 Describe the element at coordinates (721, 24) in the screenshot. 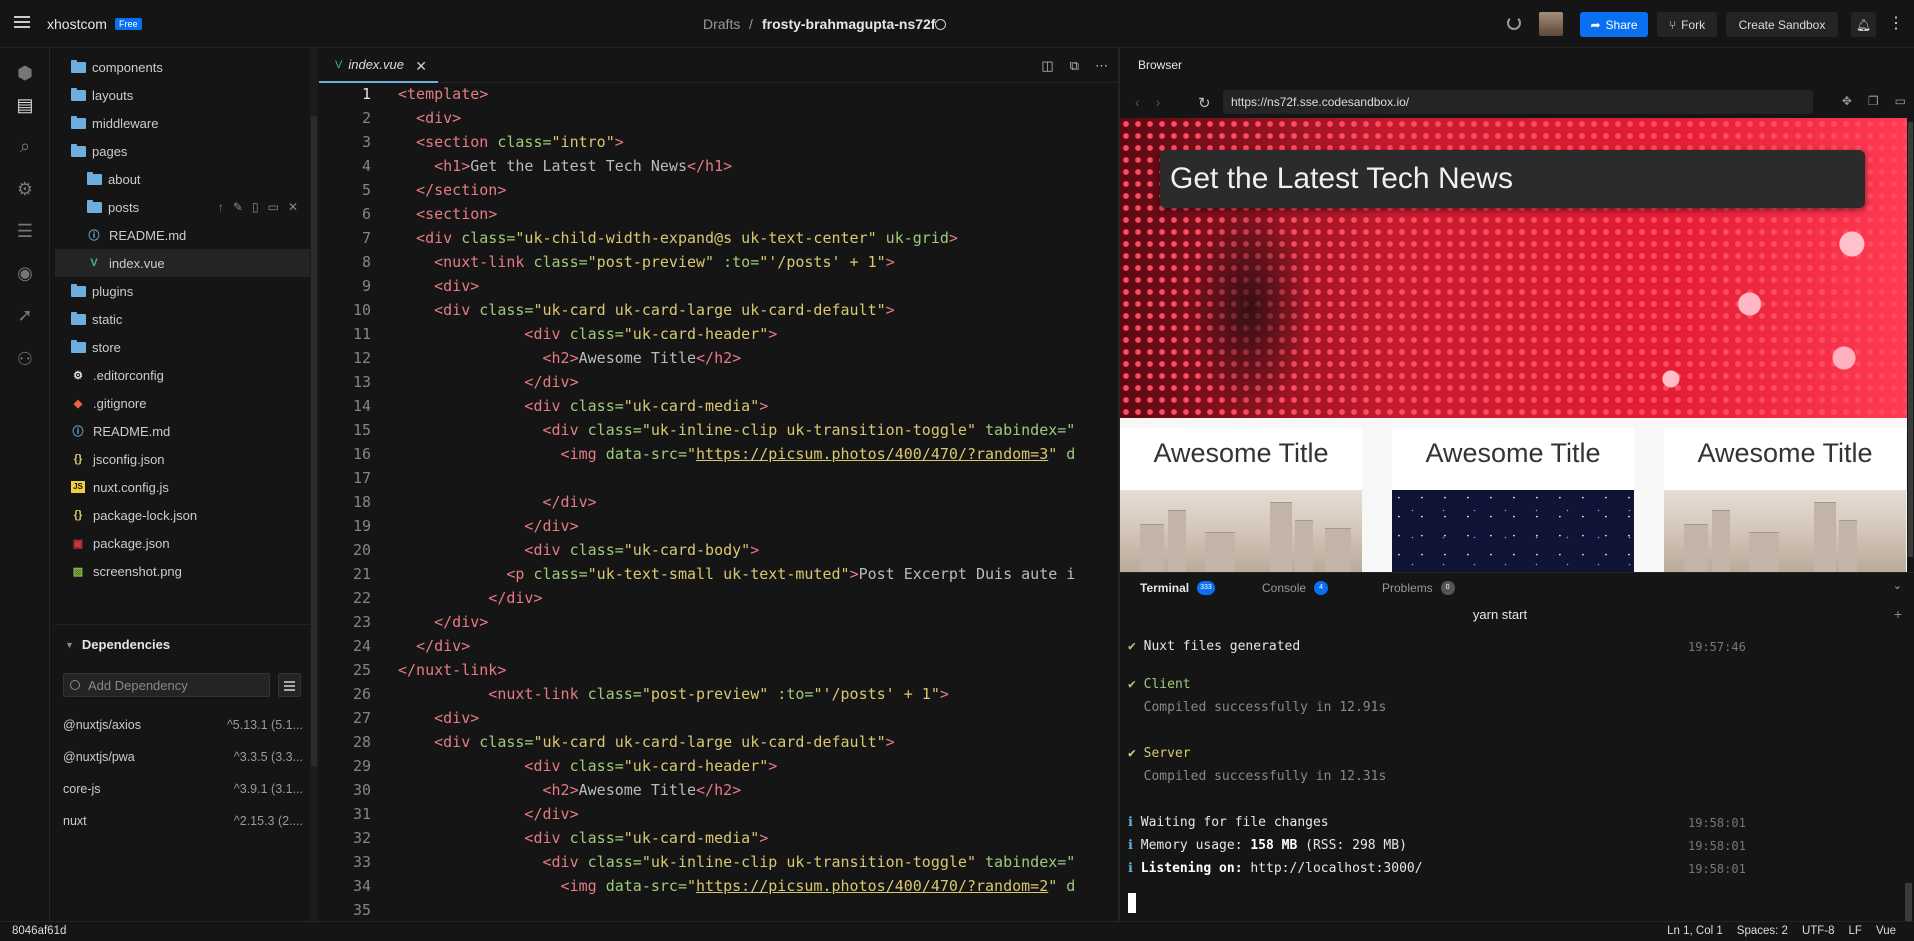

I see `breadcrumb-drafts: Drafts` at that location.